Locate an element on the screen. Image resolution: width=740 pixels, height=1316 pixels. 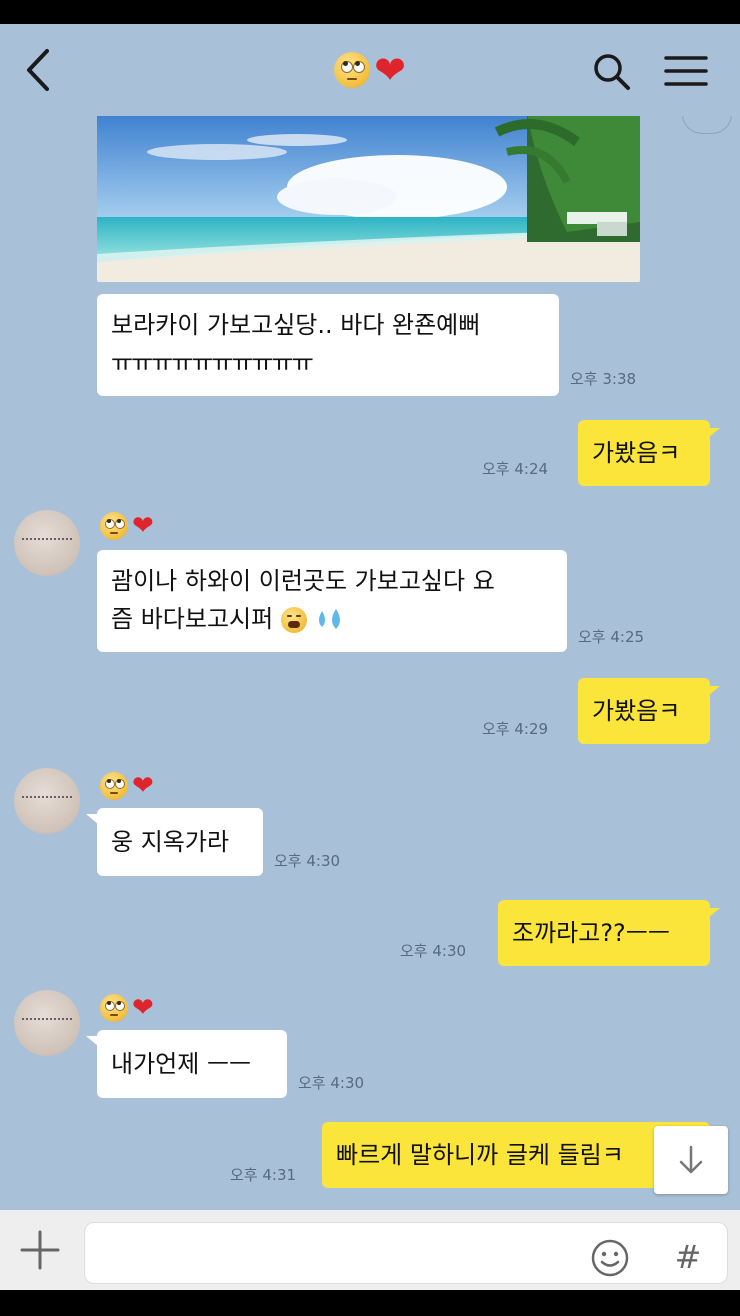
scroll-to-bottom-button is located at coordinates (691, 1160).